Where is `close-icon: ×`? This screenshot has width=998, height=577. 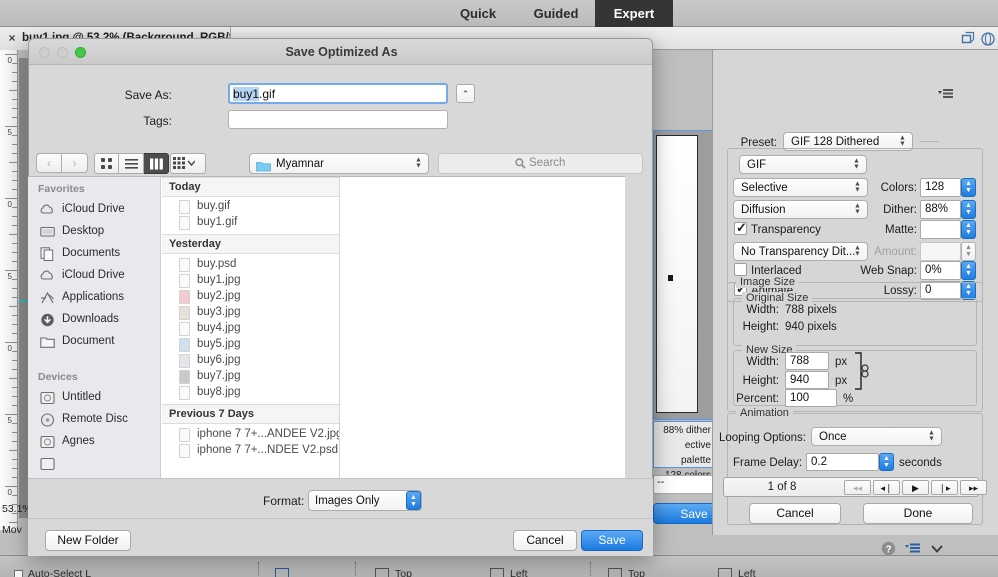 close-icon: × is located at coordinates (12, 38).